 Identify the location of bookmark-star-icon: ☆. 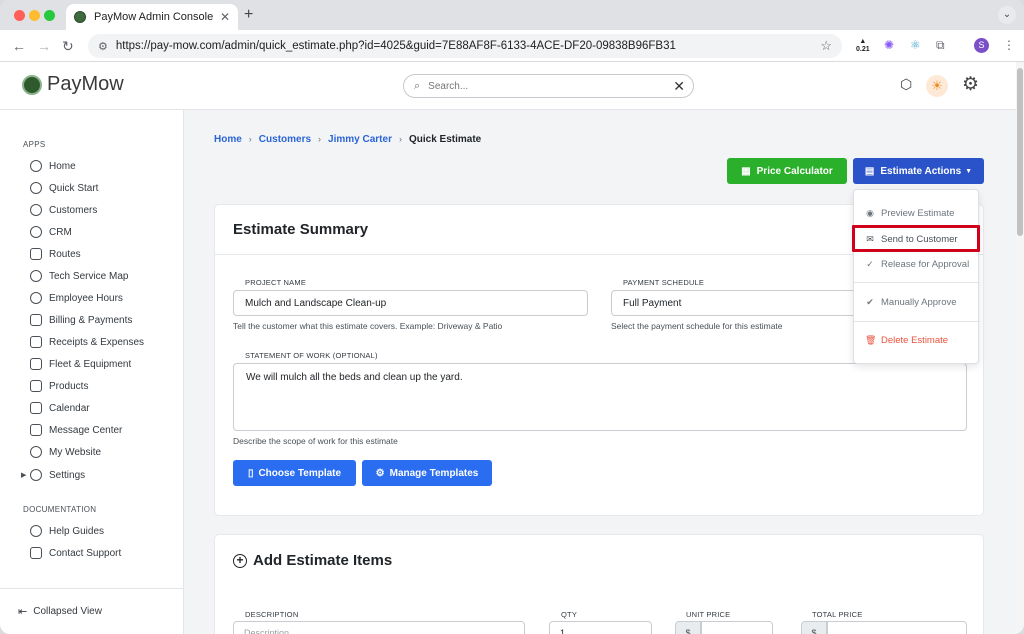
(826, 46).